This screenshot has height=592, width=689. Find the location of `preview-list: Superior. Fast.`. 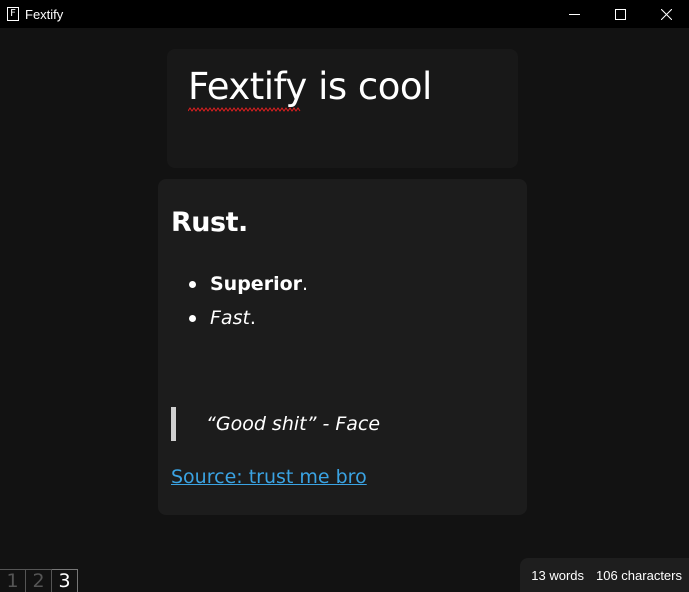

preview-list: Superior. Fast. is located at coordinates (243, 303).